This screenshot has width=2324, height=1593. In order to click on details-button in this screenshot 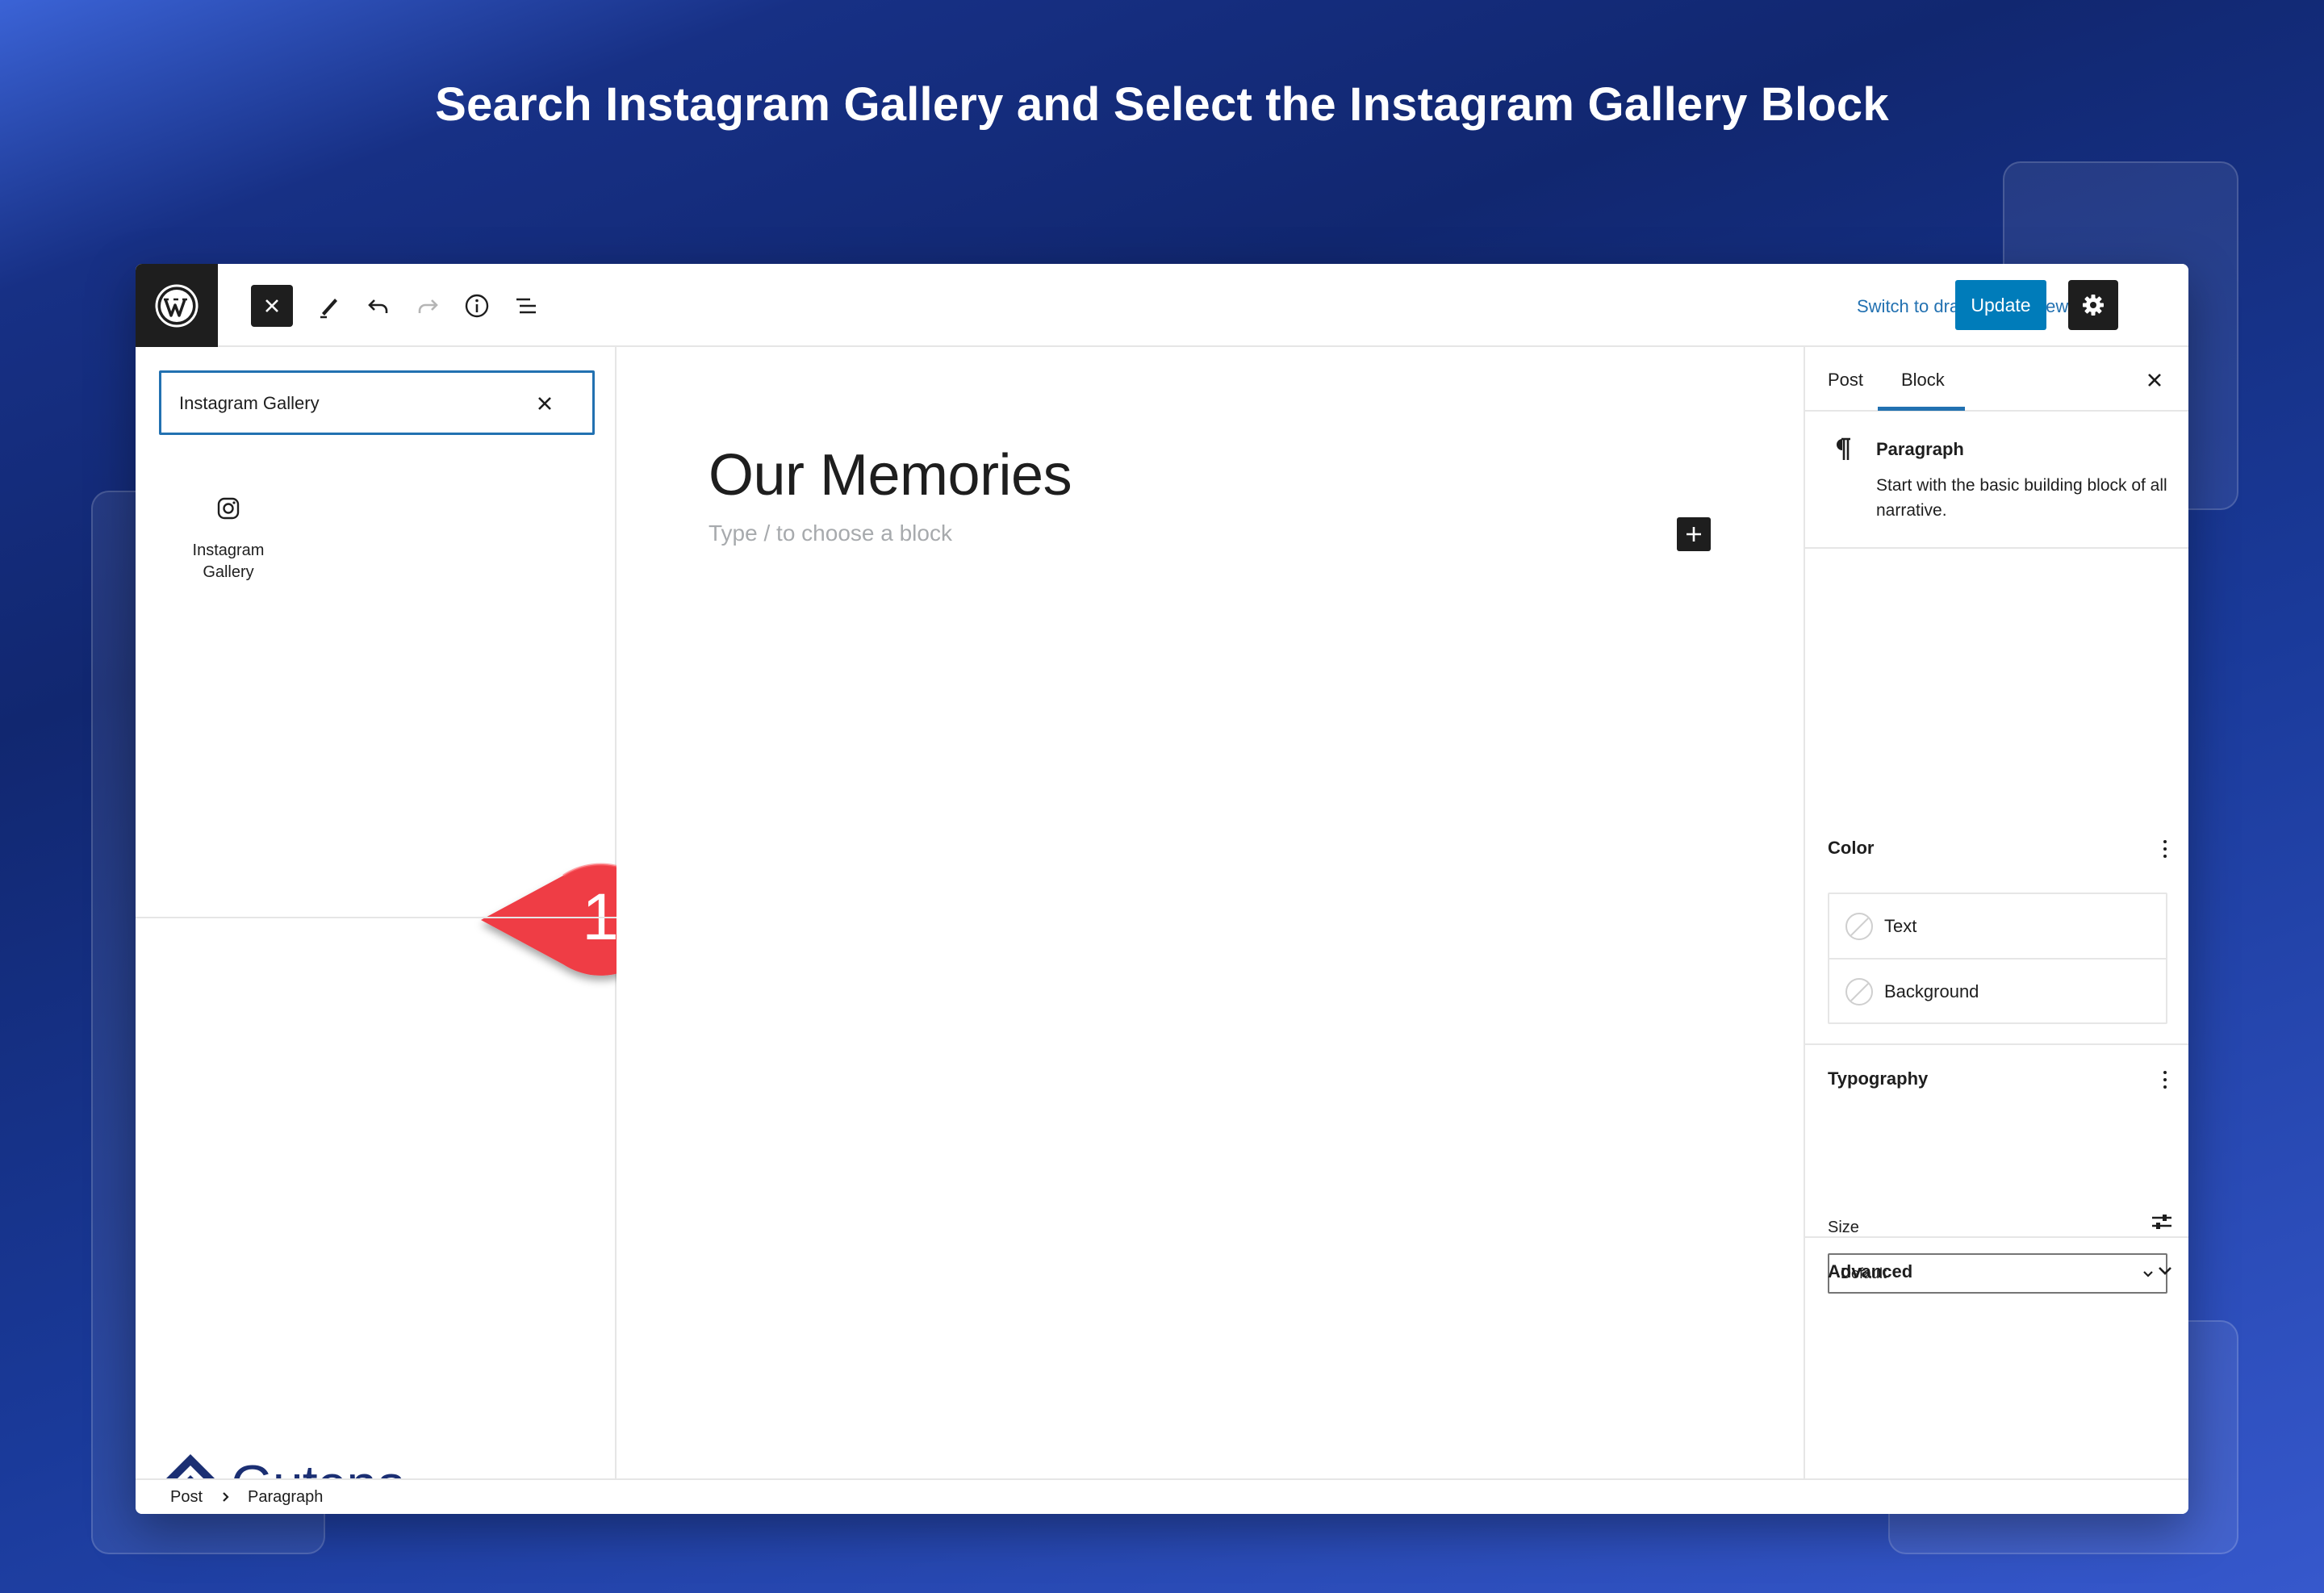, I will do `click(477, 306)`.